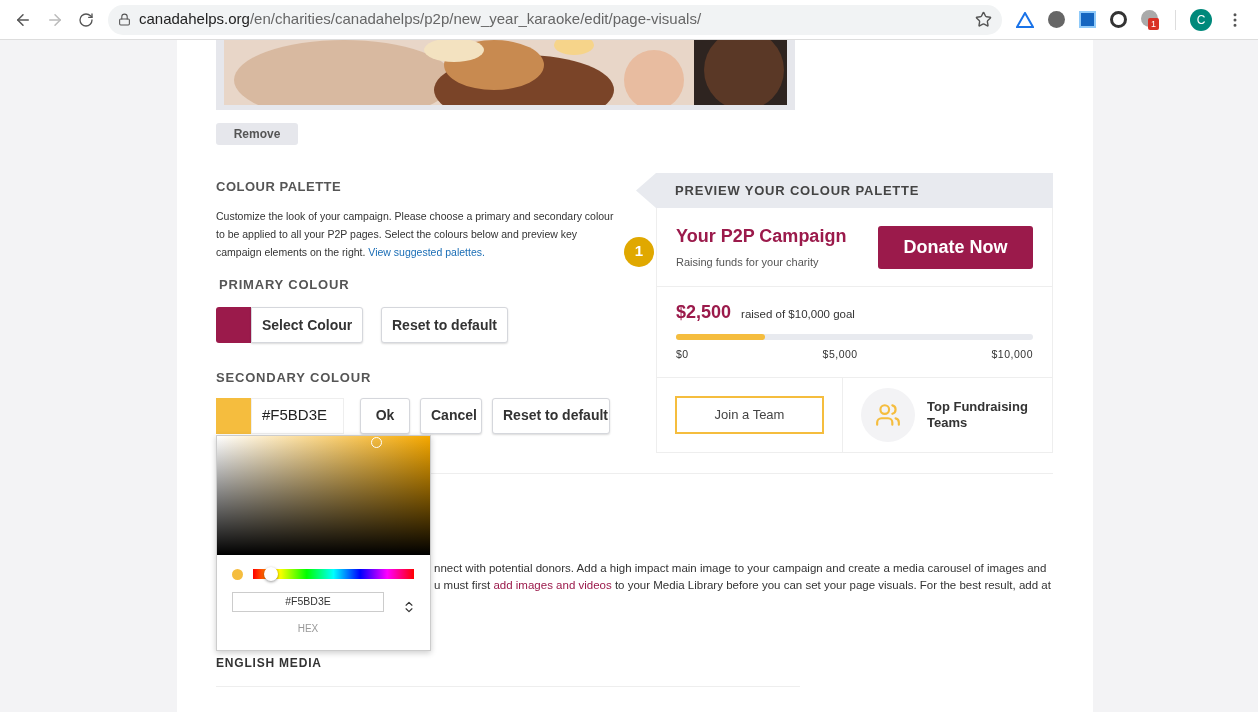 The image size is (1258, 712). I want to click on secondary-colour-label: SECONDARY COLOUR, so click(294, 378).